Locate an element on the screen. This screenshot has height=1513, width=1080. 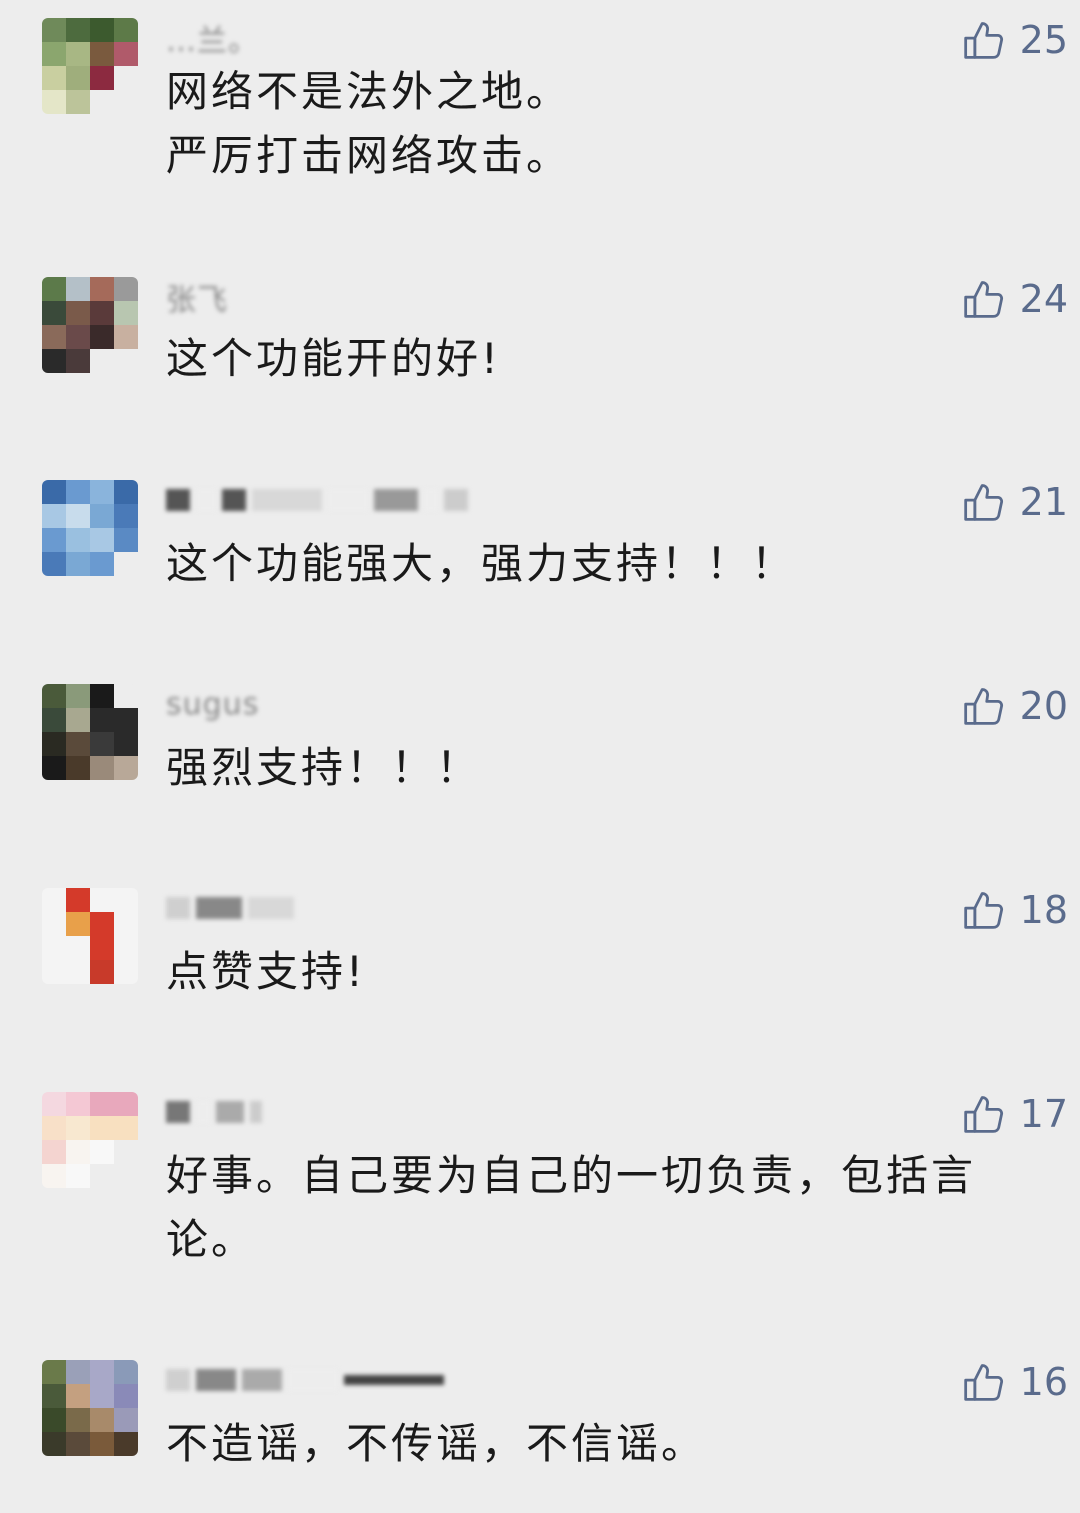
username: …兰。 is located at coordinates (212, 38).